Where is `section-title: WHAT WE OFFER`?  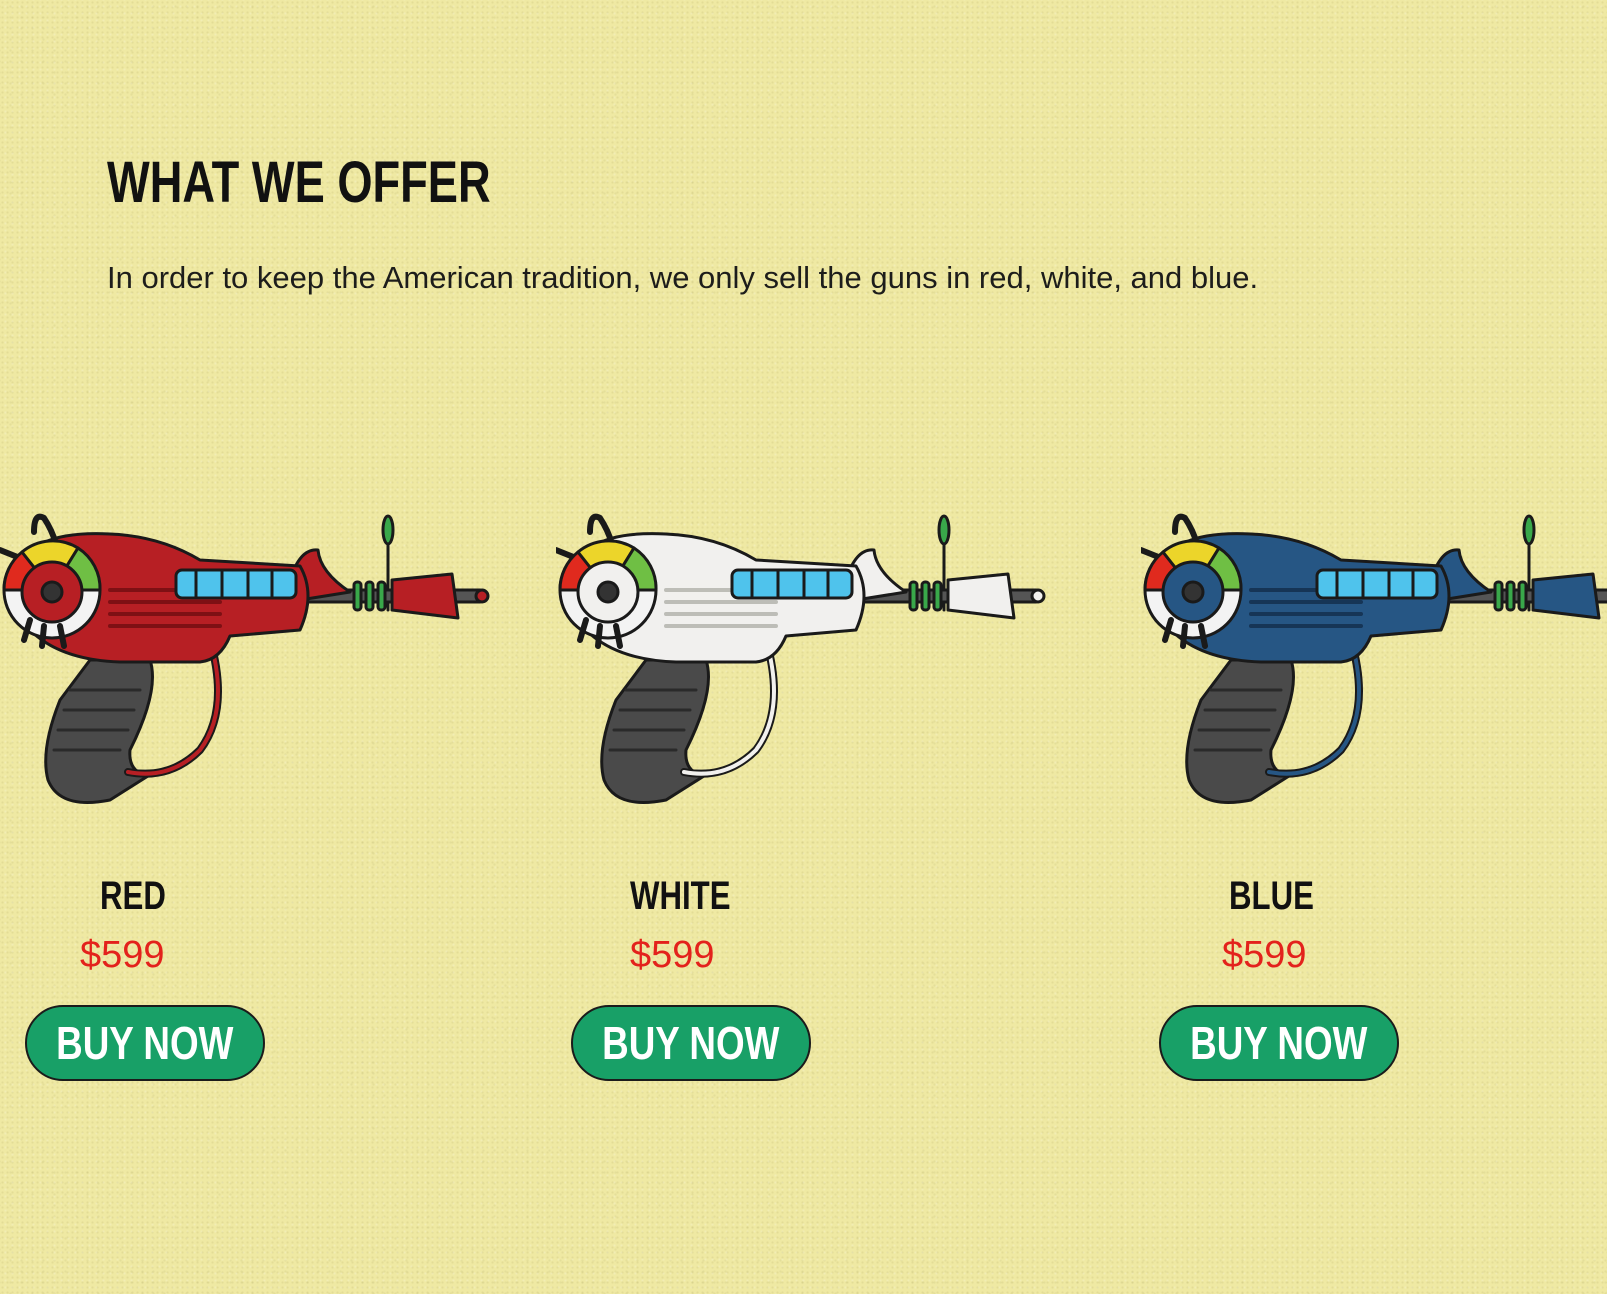
section-title: WHAT WE OFFER is located at coordinates (299, 182).